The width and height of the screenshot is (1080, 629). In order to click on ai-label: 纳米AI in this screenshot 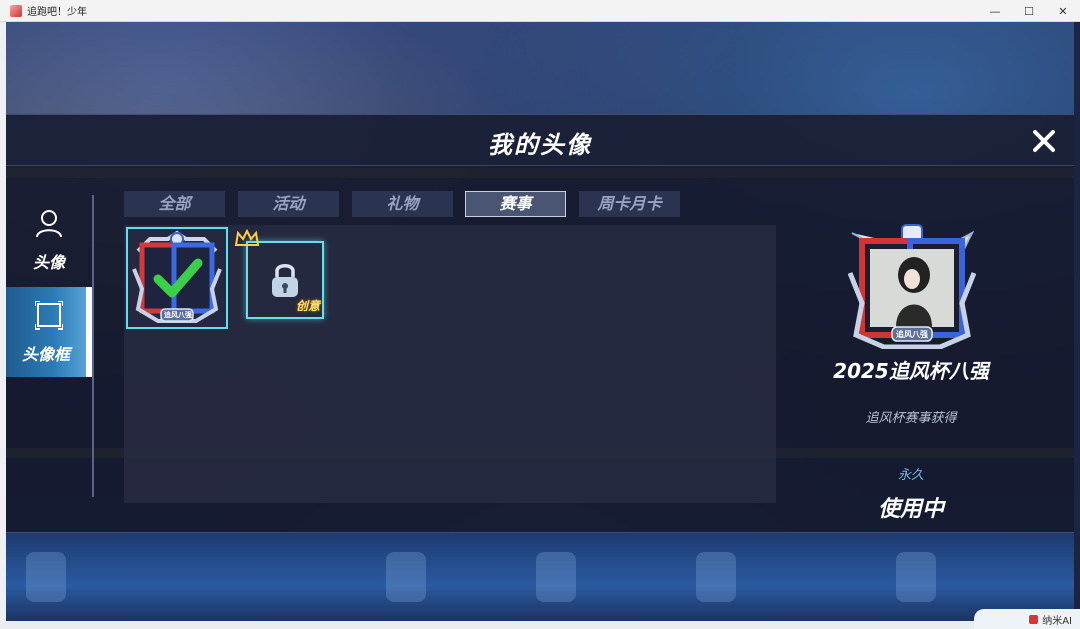, I will do `click(1057, 621)`.